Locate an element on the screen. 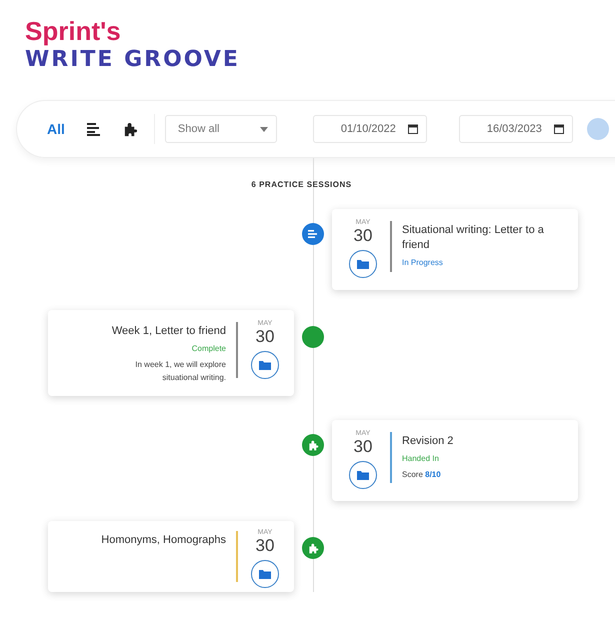 This screenshot has width=615, height=622. session-title: Week 1, Letter to friend is located at coordinates (168, 331).